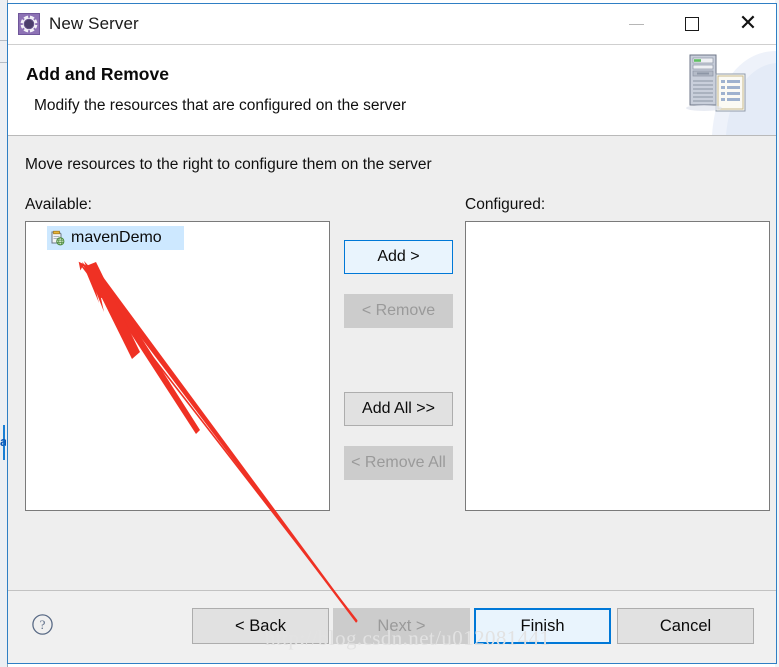  Describe the element at coordinates (57, 238) in the screenshot. I see `web-project-icon` at that location.